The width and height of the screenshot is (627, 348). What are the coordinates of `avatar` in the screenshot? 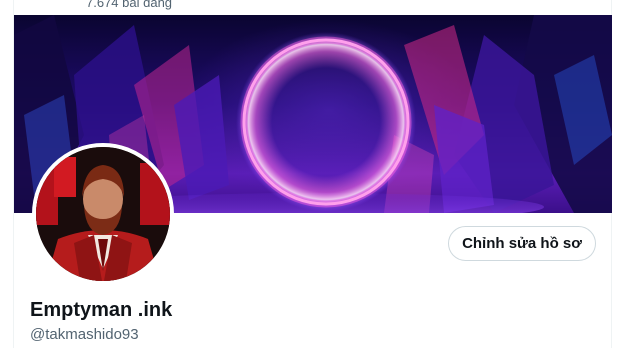 It's located at (103, 214).